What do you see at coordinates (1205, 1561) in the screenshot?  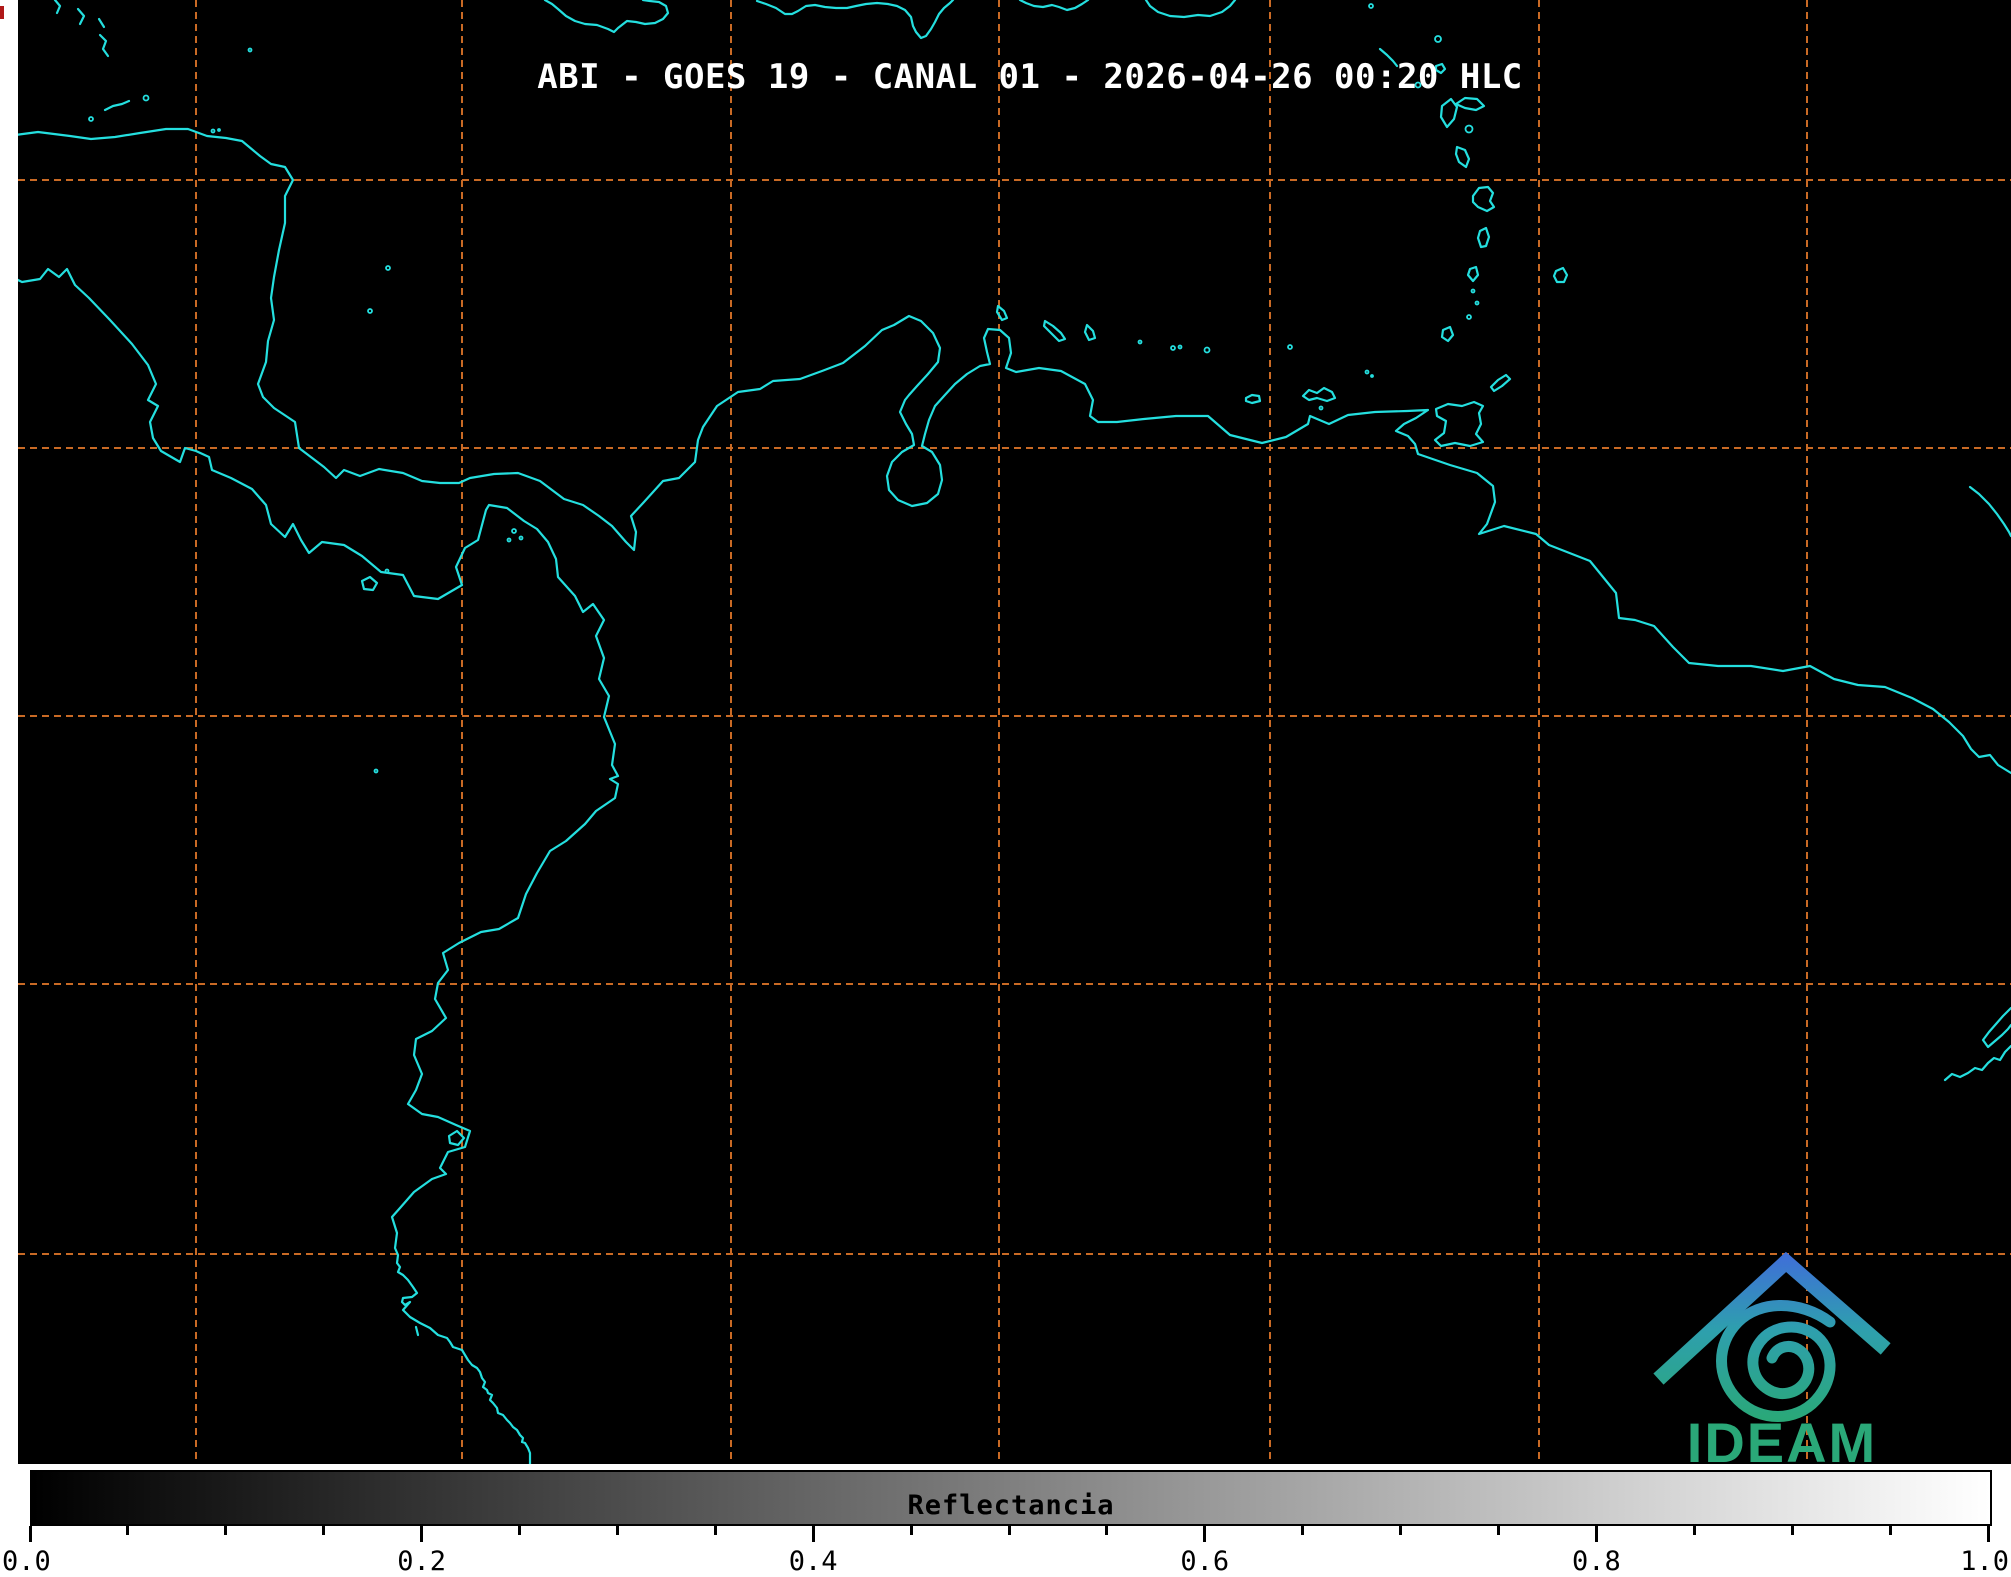 I see `colorbar-tick-label: 0.6` at bounding box center [1205, 1561].